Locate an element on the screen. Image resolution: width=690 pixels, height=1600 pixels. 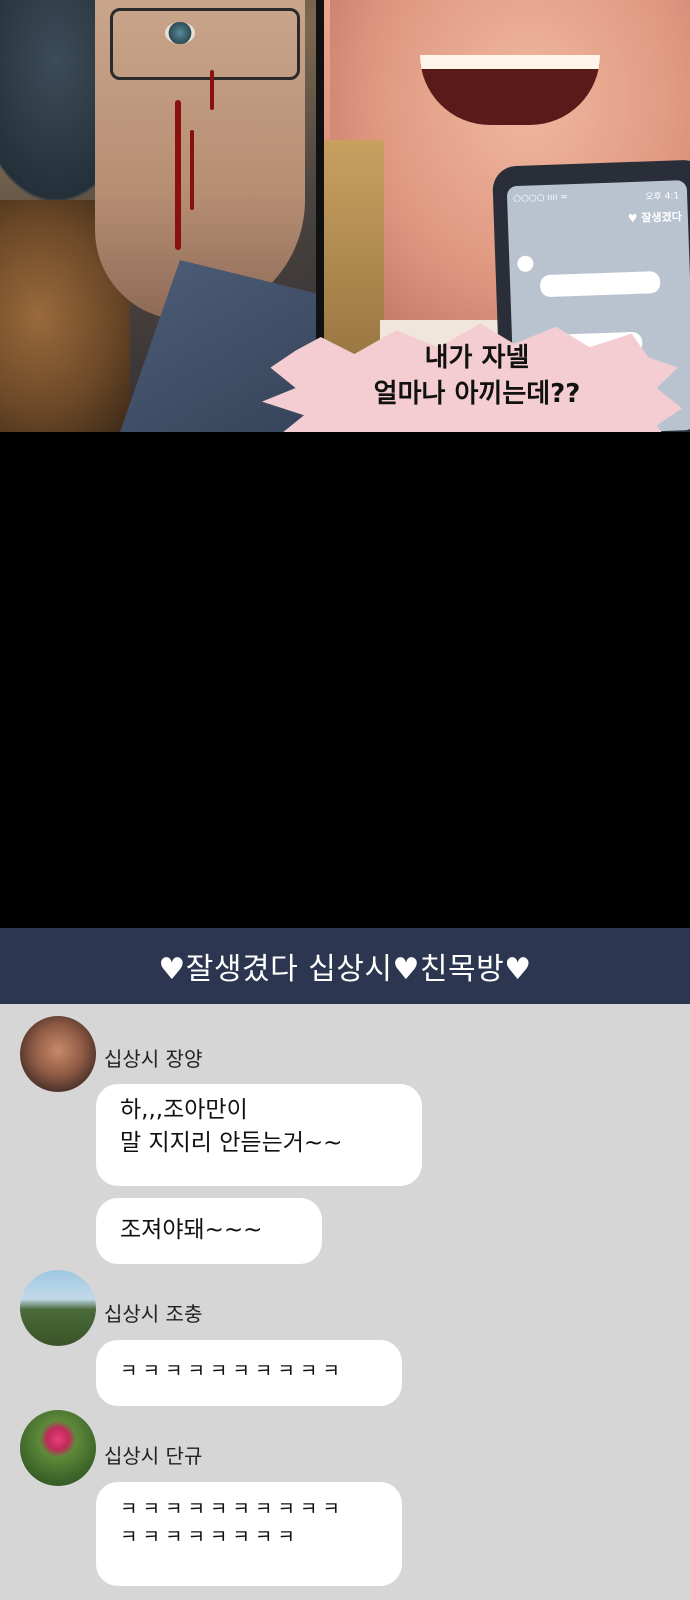
chat-header: ♥잘생겼다 십상시♥친목방♥ is located at coordinates (345, 966).